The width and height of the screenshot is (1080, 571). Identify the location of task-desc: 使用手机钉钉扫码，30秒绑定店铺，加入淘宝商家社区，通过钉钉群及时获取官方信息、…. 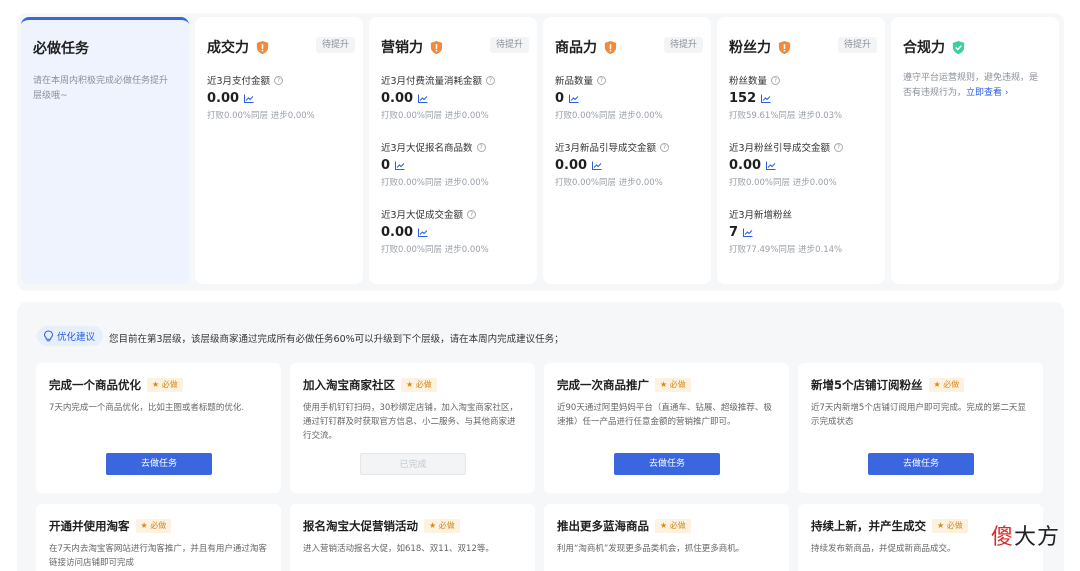
(410, 422).